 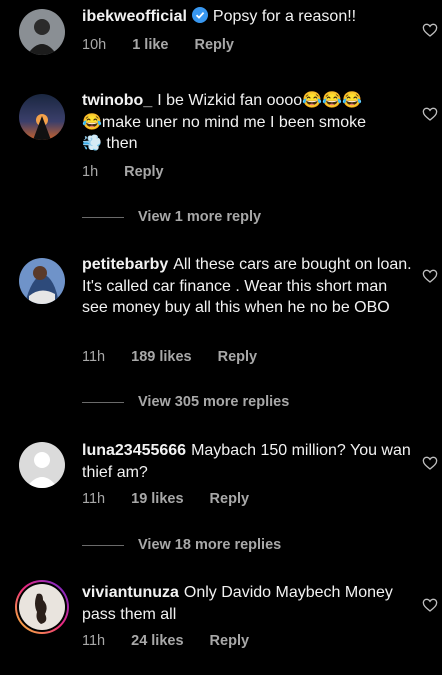 What do you see at coordinates (259, 100) in the screenshot?
I see `comment-text-line-1: I be Wizkid fan oooo😂😂😂` at bounding box center [259, 100].